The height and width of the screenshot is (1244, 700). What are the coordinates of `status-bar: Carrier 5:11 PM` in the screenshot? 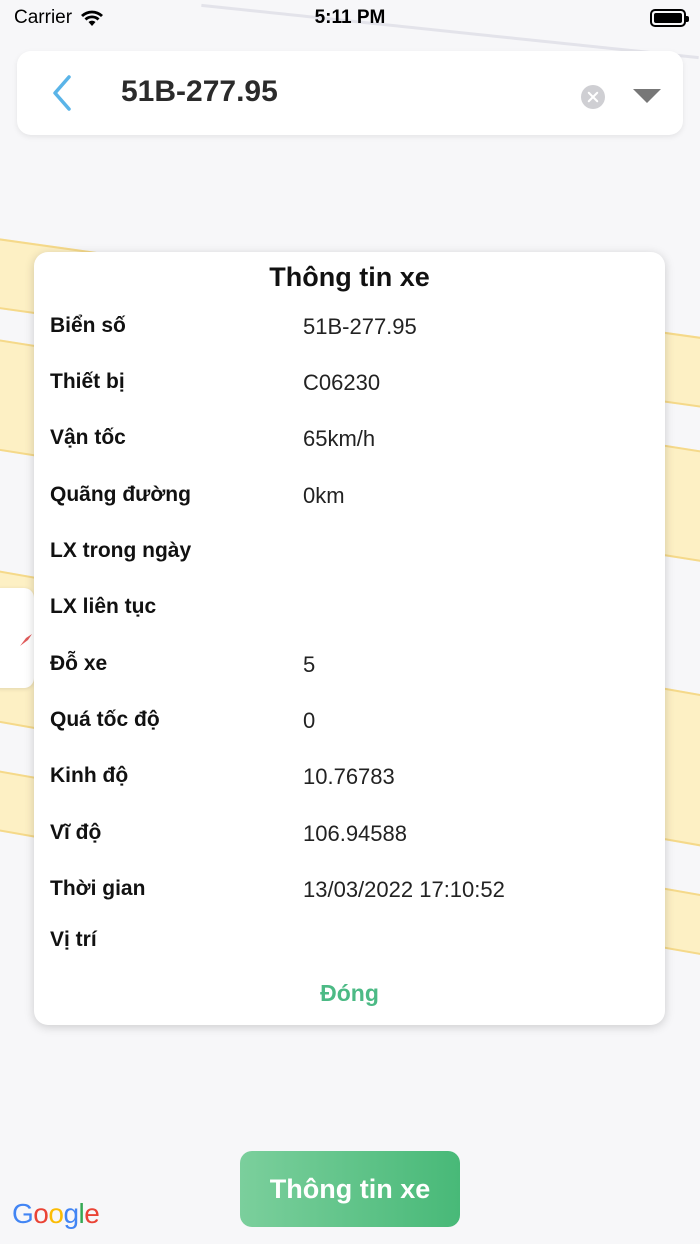 It's located at (350, 18).